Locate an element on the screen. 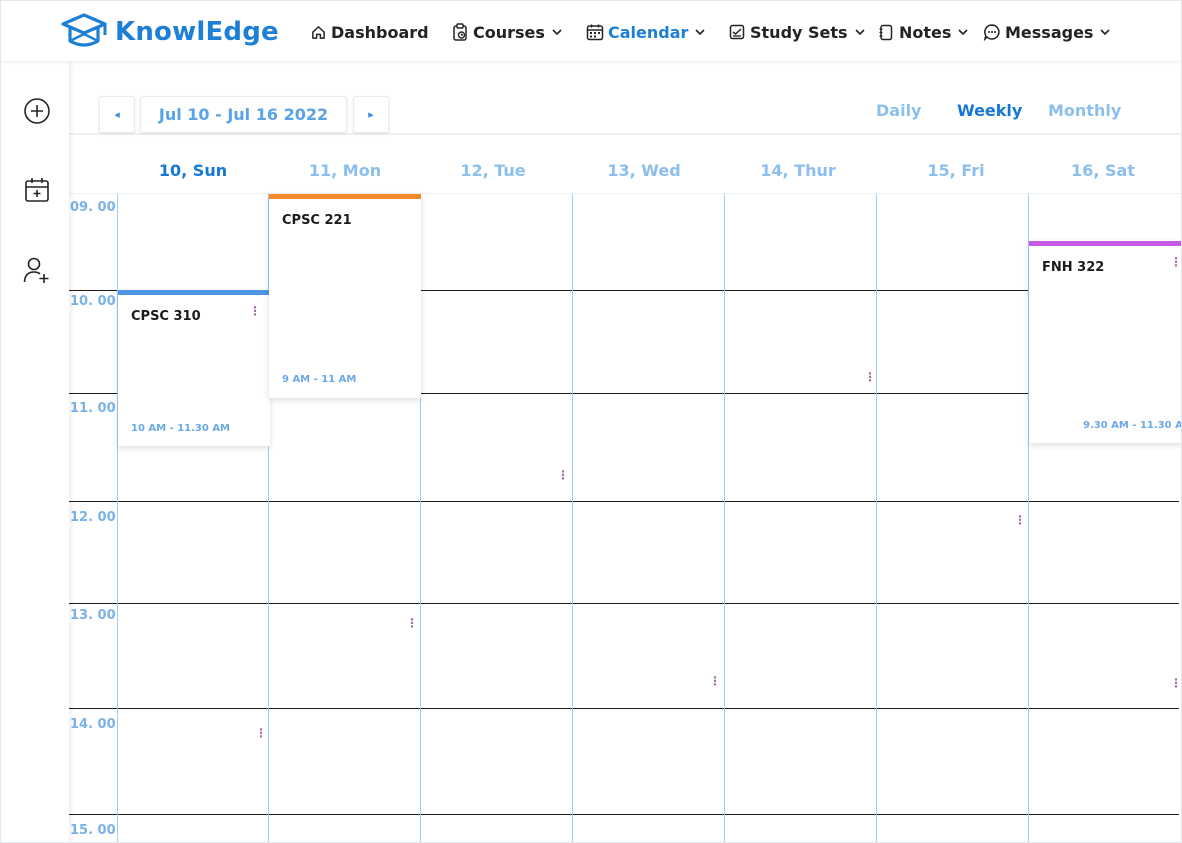 The width and height of the screenshot is (1182, 843). event-title: FNH 322 is located at coordinates (1073, 267).